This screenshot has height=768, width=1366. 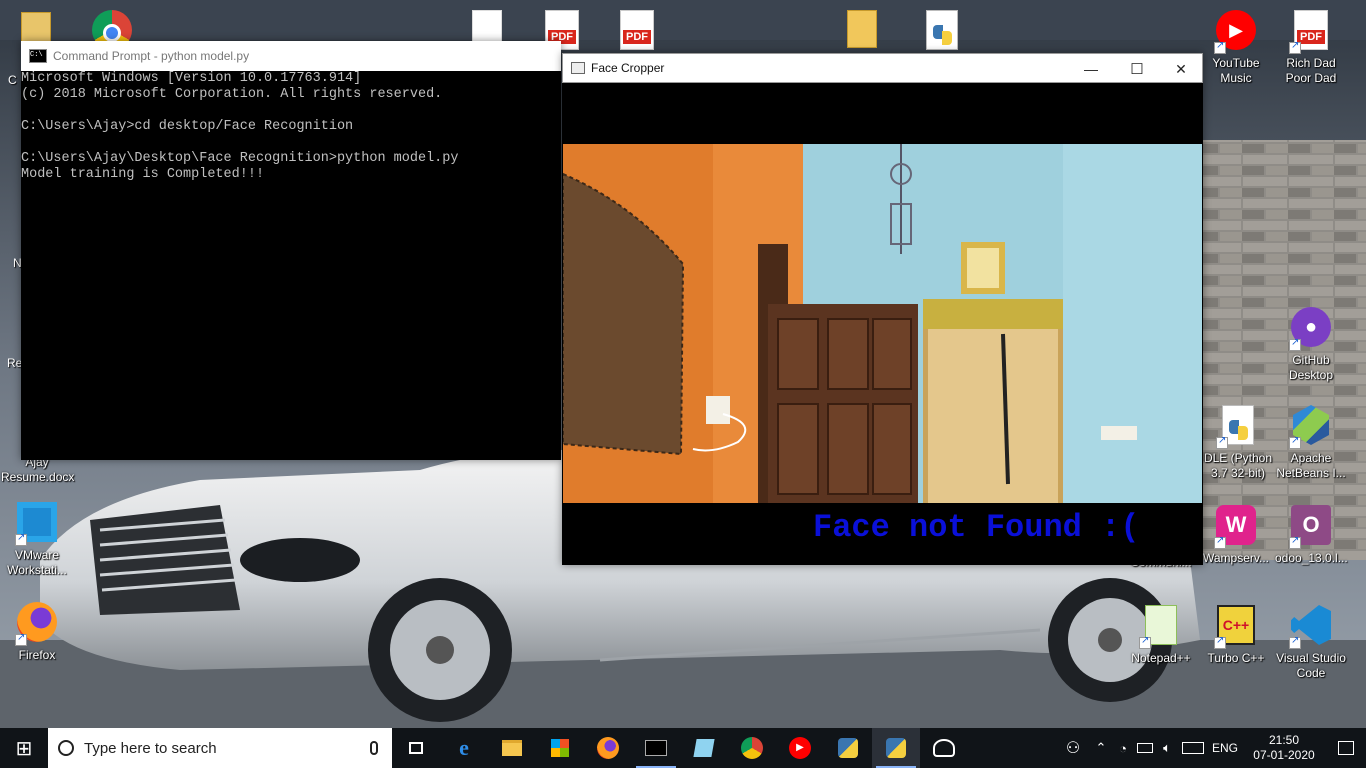 What do you see at coordinates (1236, 634) in the screenshot?
I see `desktop-icon-turbo-c: C++ Turbo C++` at bounding box center [1236, 634].